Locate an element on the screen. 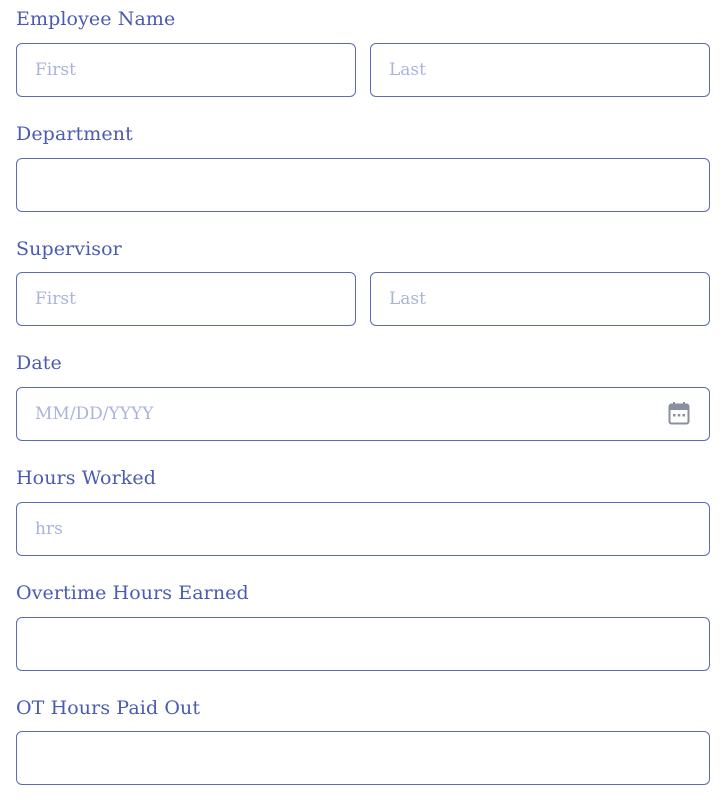 The height and width of the screenshot is (799, 723). hours-worked-label: Hours Worked is located at coordinates (86, 478).